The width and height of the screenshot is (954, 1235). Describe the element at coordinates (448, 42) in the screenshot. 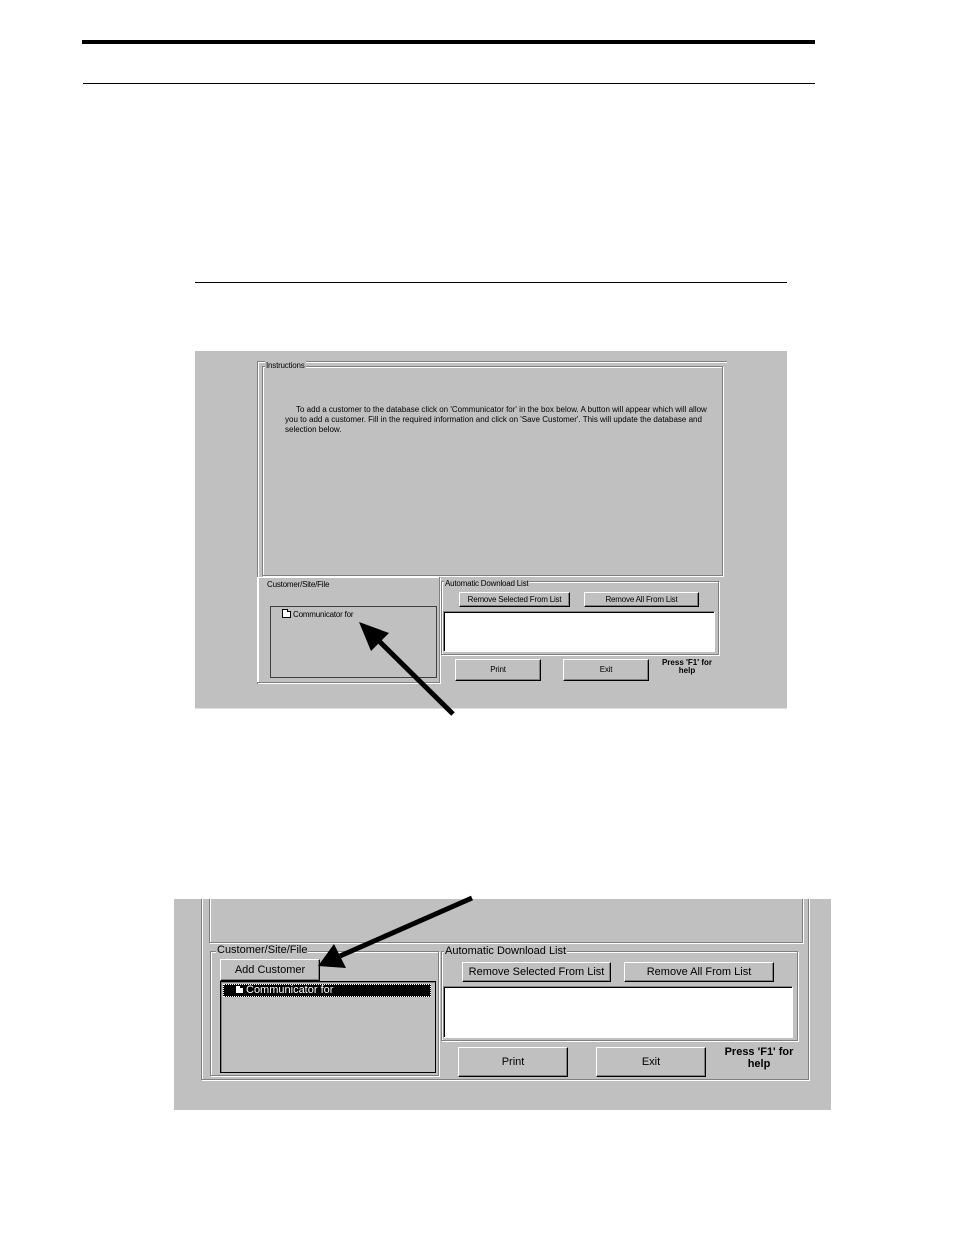

I see `header-thick-rule` at that location.